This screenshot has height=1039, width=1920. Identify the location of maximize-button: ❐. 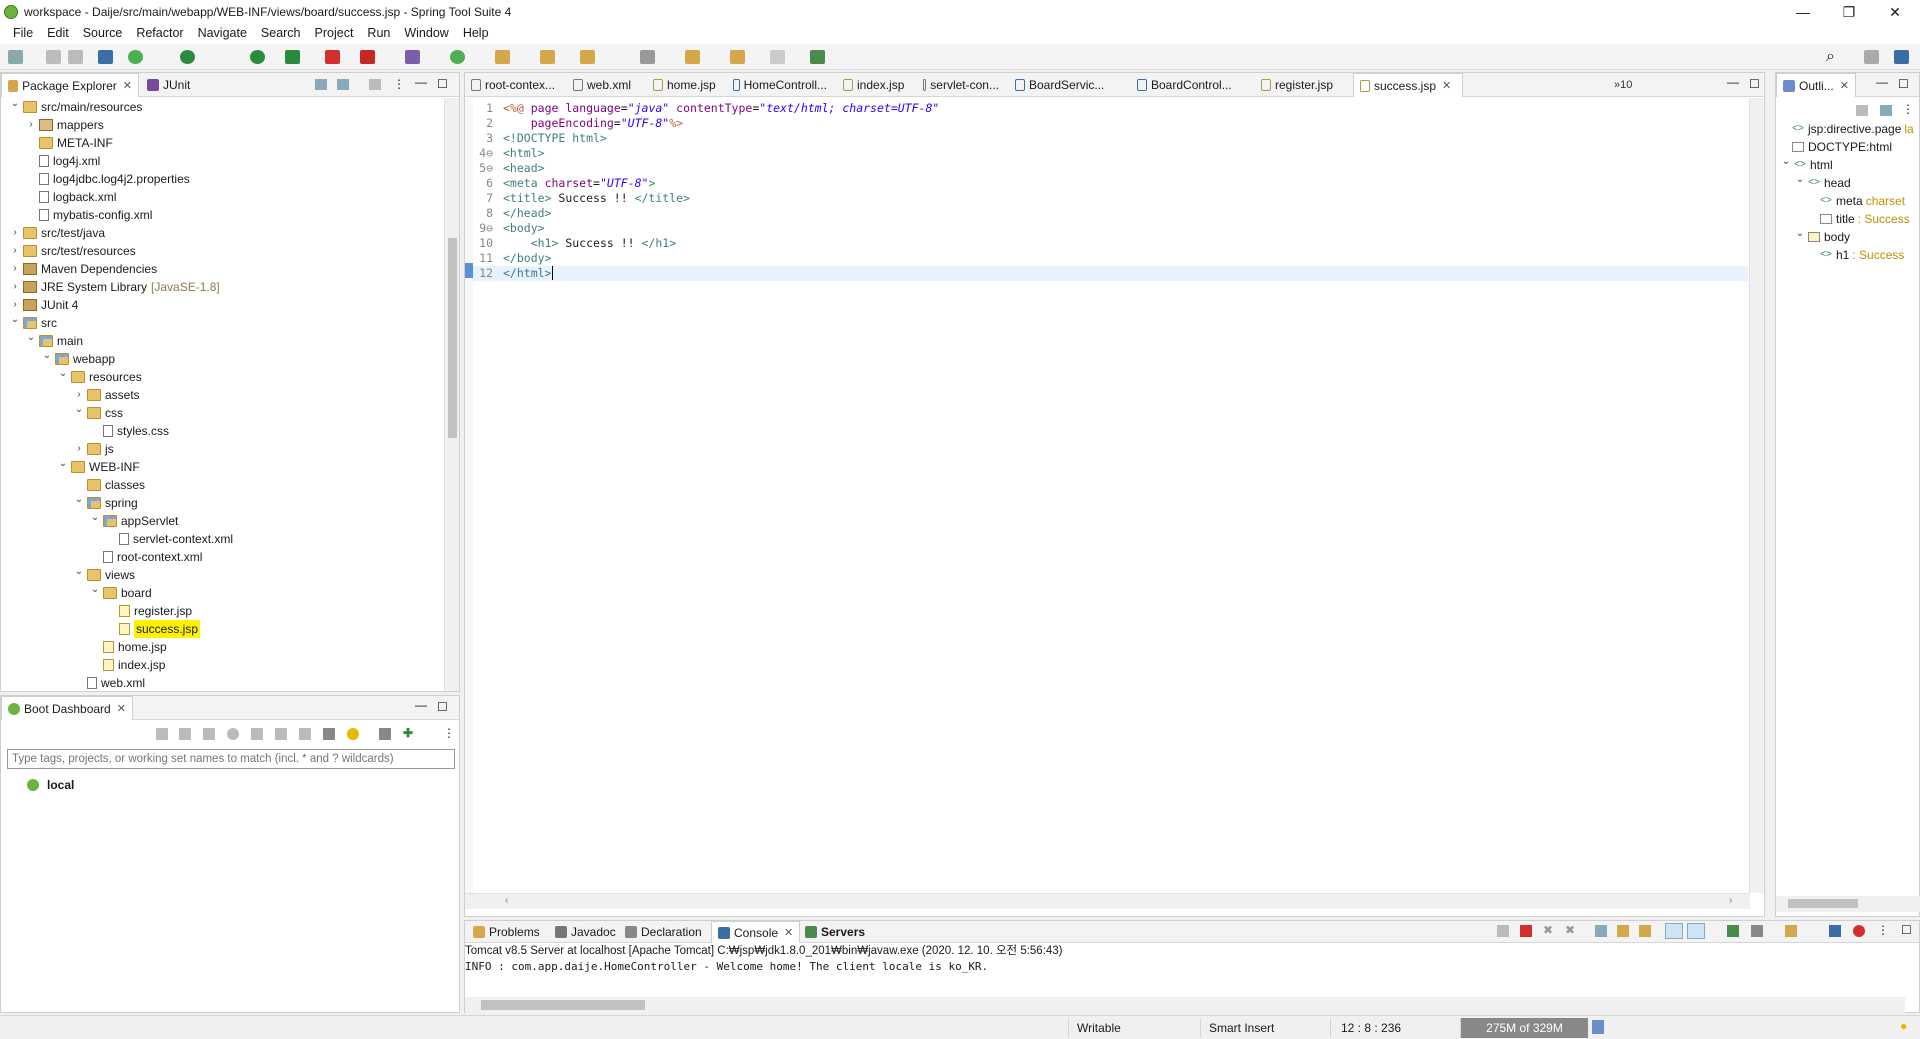
(1849, 12).